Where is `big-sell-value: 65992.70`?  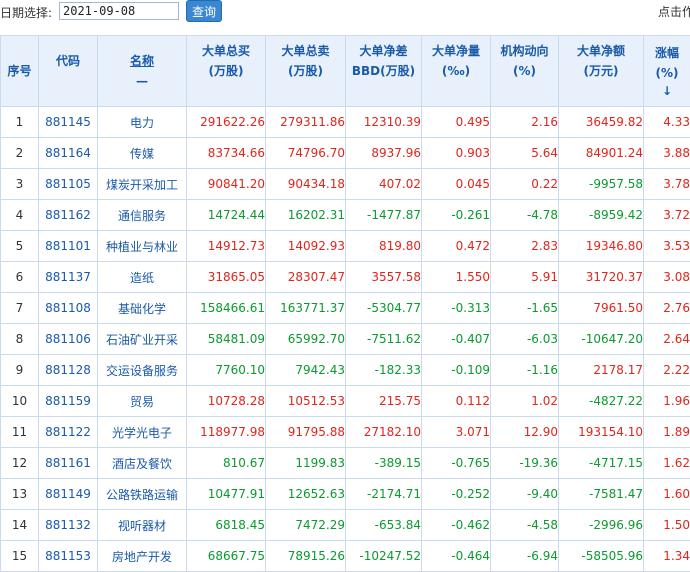
big-sell-value: 65992.70 is located at coordinates (306, 339).